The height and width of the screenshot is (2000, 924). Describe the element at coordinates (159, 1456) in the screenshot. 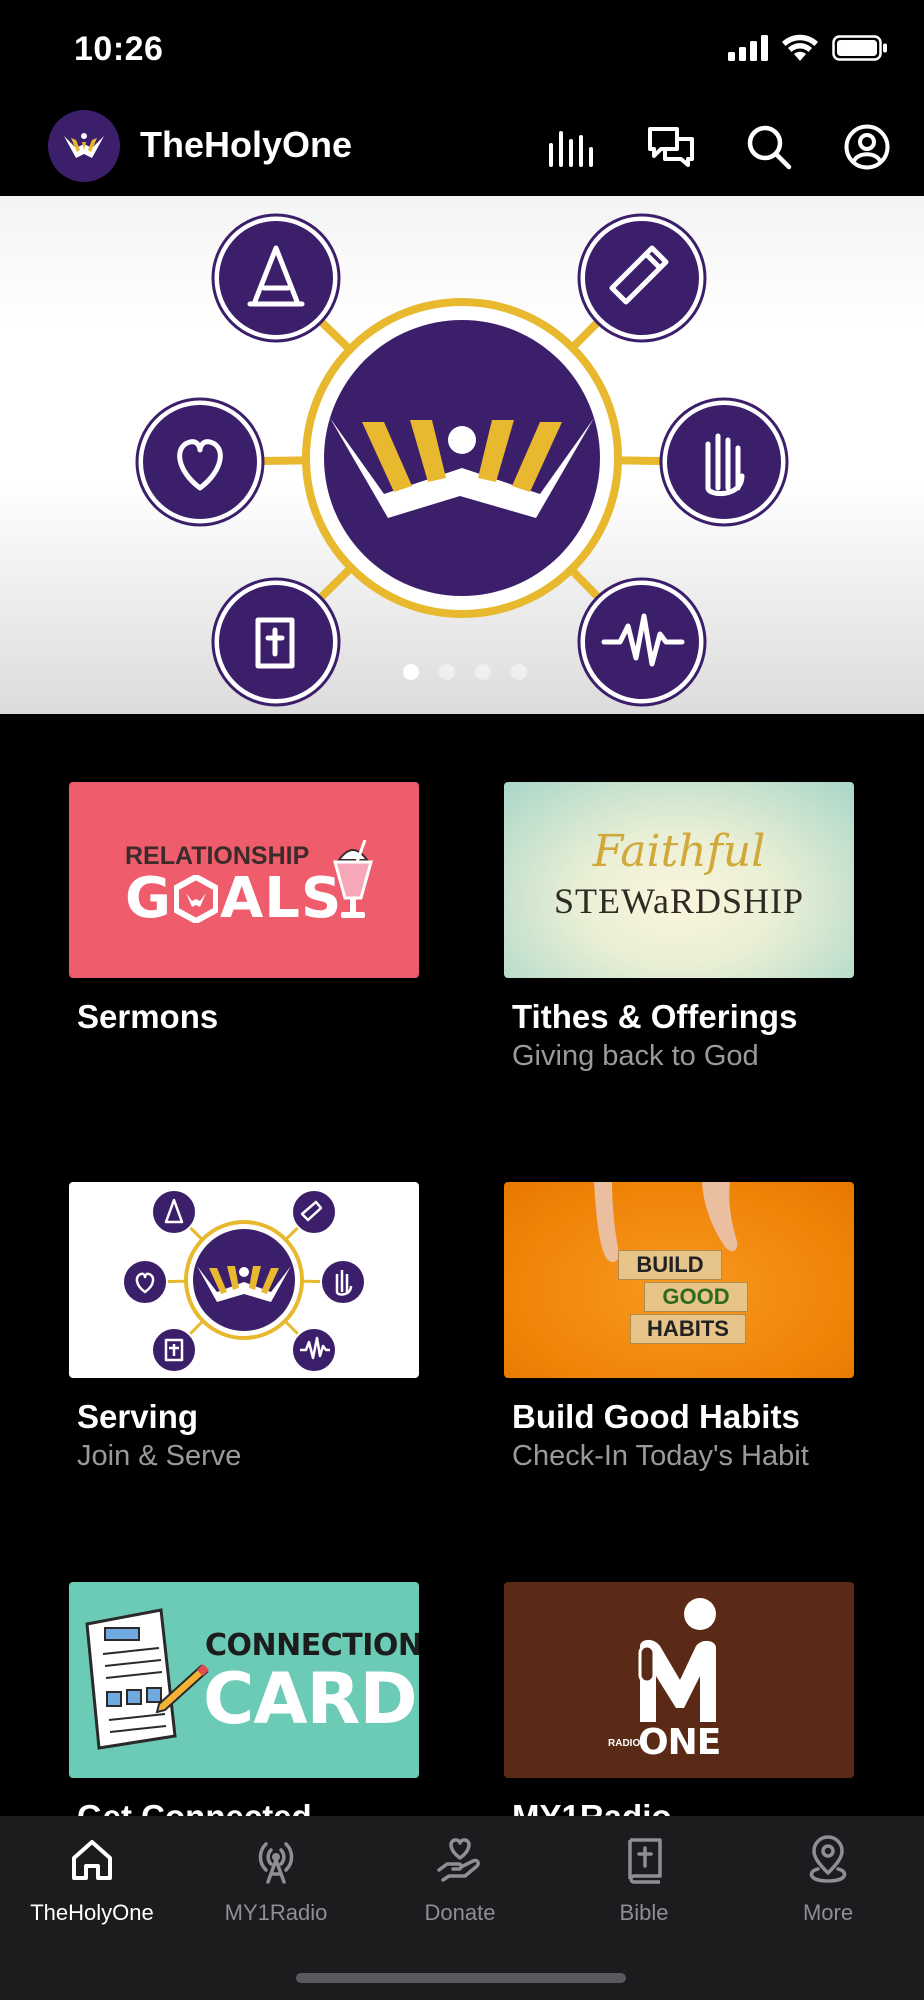

I see `card-subtitle: Join & Serve` at that location.